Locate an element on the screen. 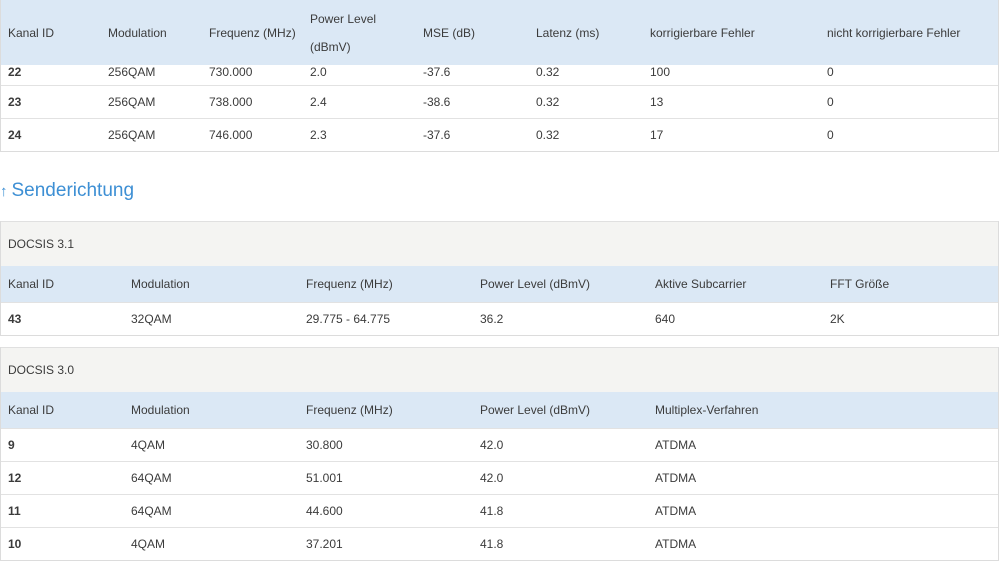  cell-frequenz: 29.775 - 64.775 is located at coordinates (348, 319).